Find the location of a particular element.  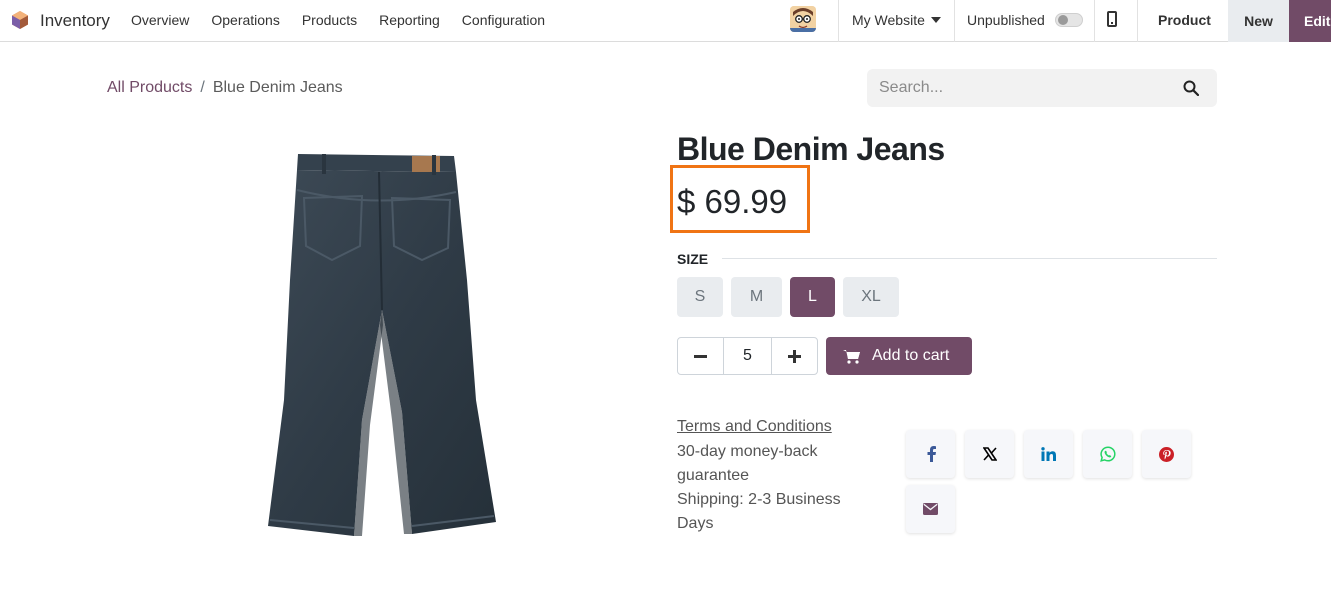

website-selector: My Website is located at coordinates (896, 20).